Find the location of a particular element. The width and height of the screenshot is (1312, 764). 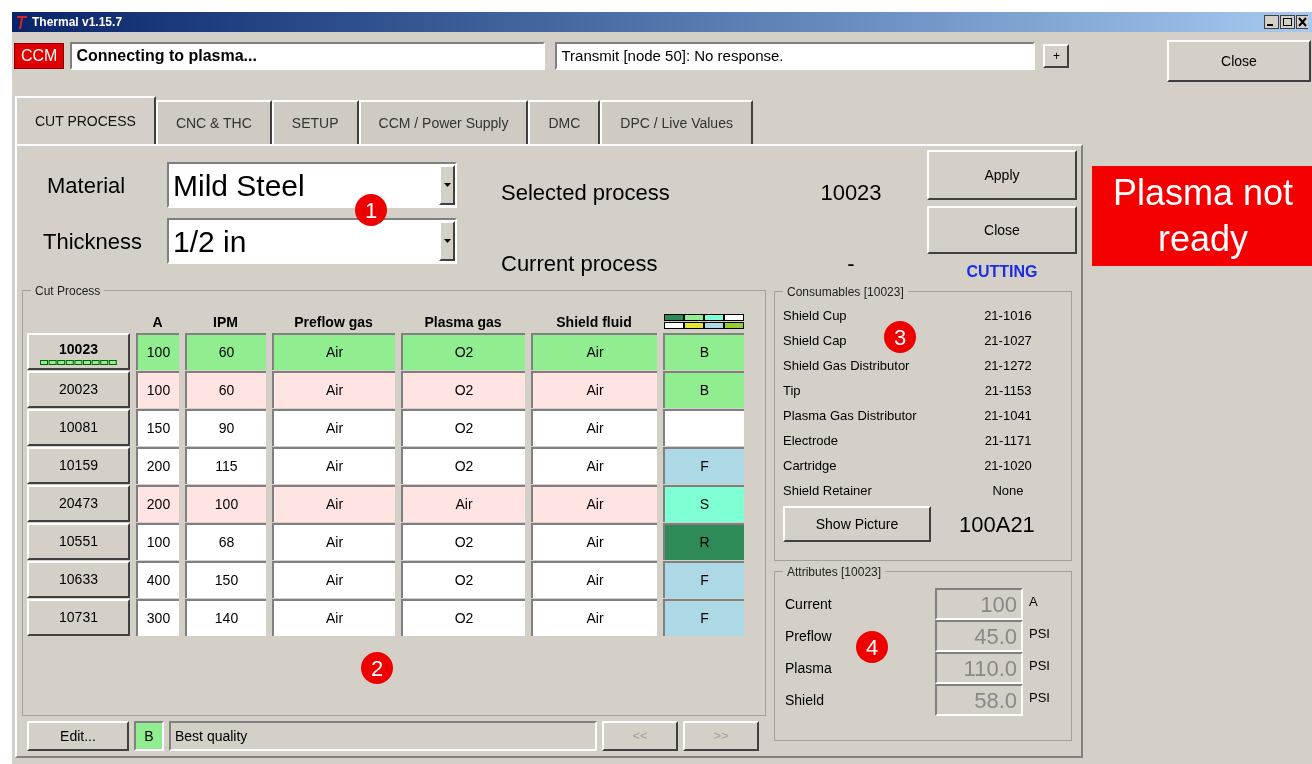

tab: SETUP is located at coordinates (315, 122).